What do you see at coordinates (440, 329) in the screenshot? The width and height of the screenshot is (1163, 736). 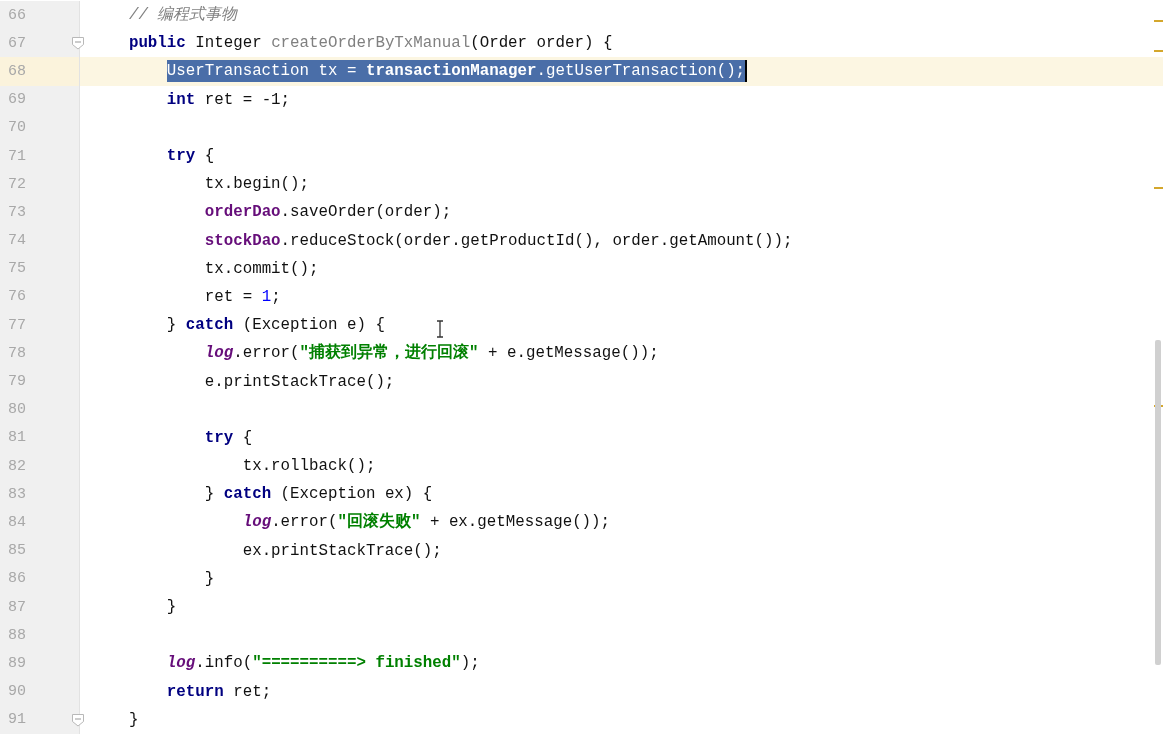 I see `text-cursor-icon` at bounding box center [440, 329].